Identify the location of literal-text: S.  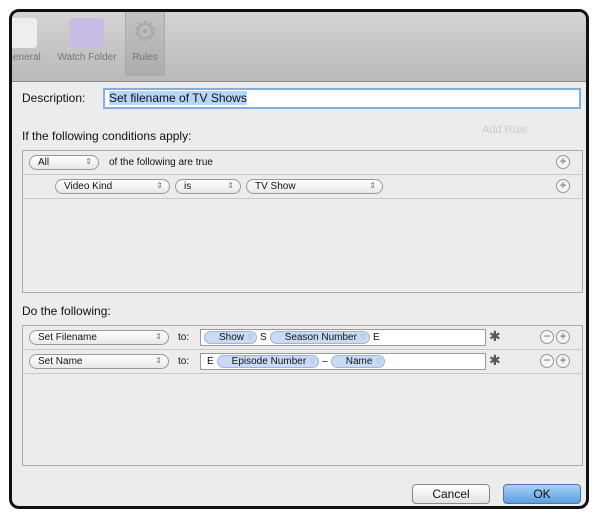
(263, 337).